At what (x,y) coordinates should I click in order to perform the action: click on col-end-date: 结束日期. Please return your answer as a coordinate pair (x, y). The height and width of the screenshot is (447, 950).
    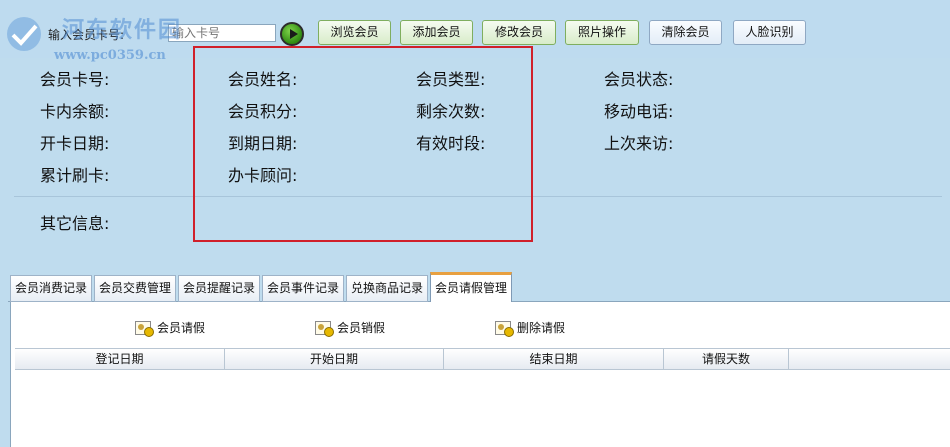
    Looking at the image, I should click on (554, 359).